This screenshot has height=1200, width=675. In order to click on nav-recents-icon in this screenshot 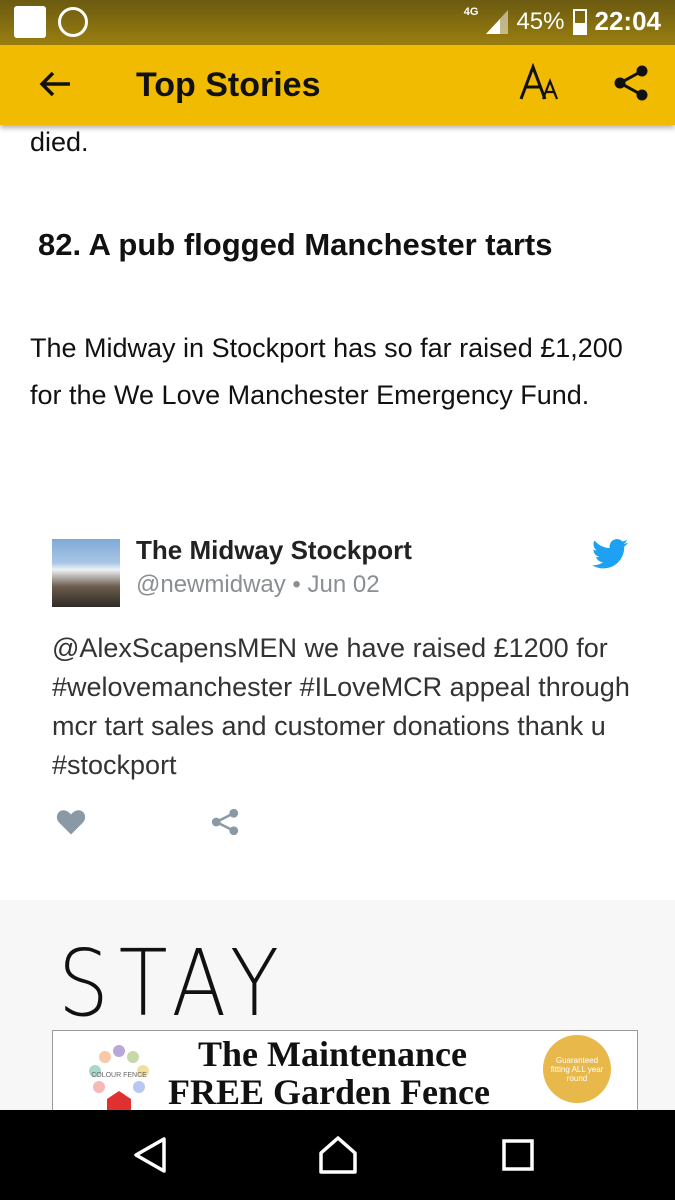, I will do `click(518, 1155)`.